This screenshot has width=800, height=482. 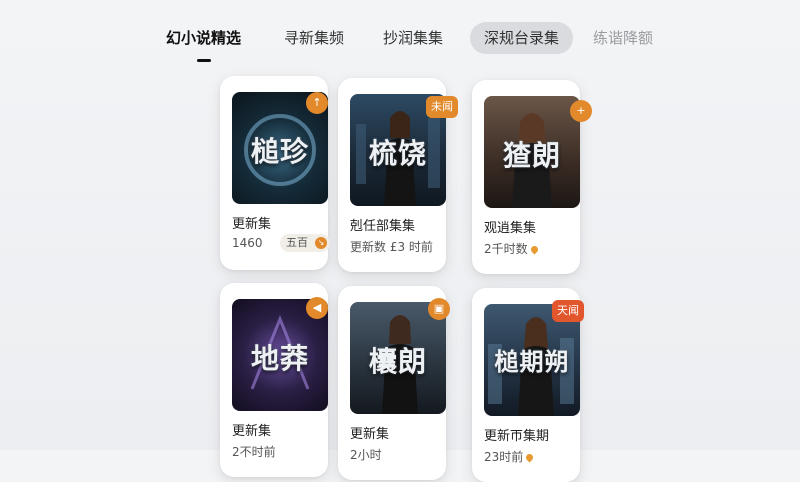 What do you see at coordinates (391, 247) in the screenshot?
I see `card-meta: 更新数 £3 时前` at bounding box center [391, 247].